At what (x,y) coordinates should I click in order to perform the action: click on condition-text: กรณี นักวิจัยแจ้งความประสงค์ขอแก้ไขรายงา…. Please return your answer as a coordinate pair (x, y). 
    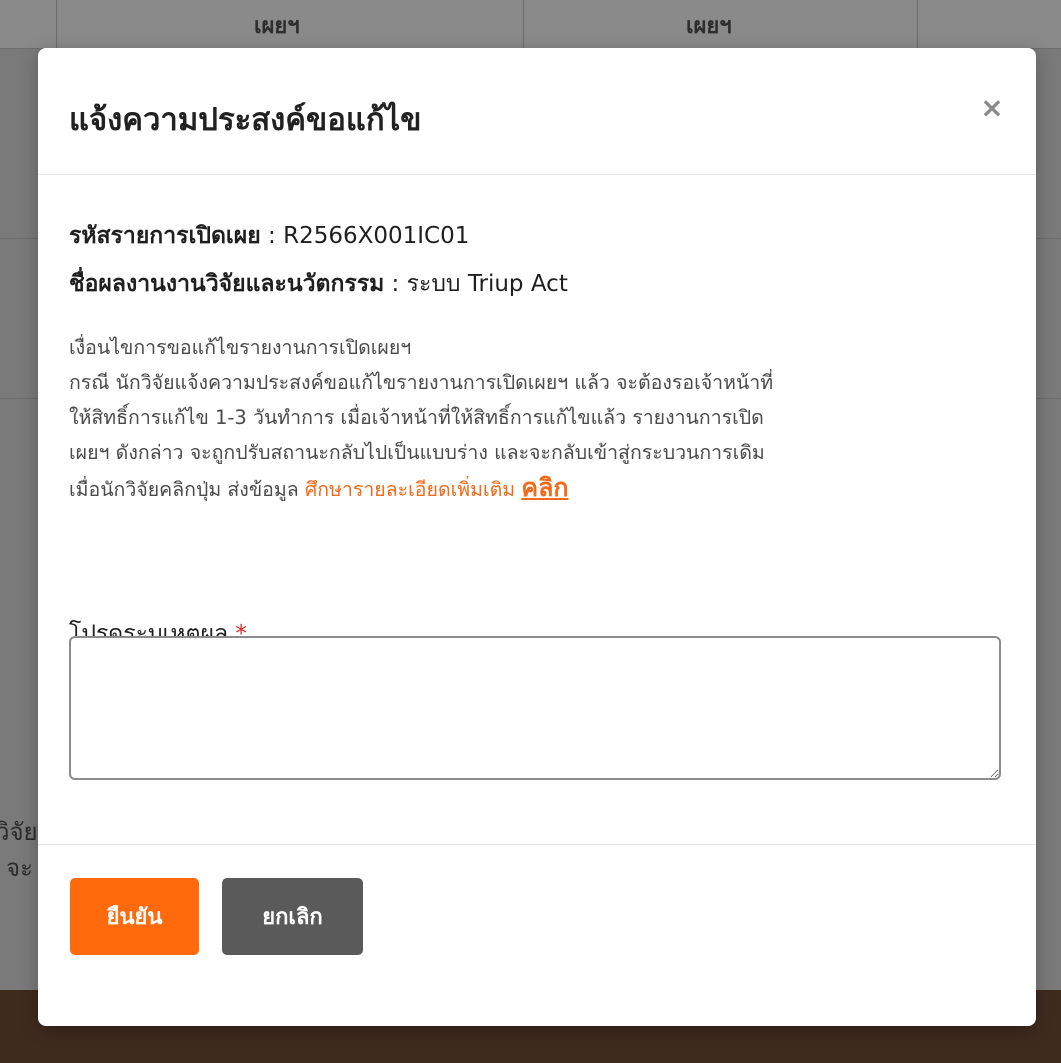
    Looking at the image, I should click on (421, 382).